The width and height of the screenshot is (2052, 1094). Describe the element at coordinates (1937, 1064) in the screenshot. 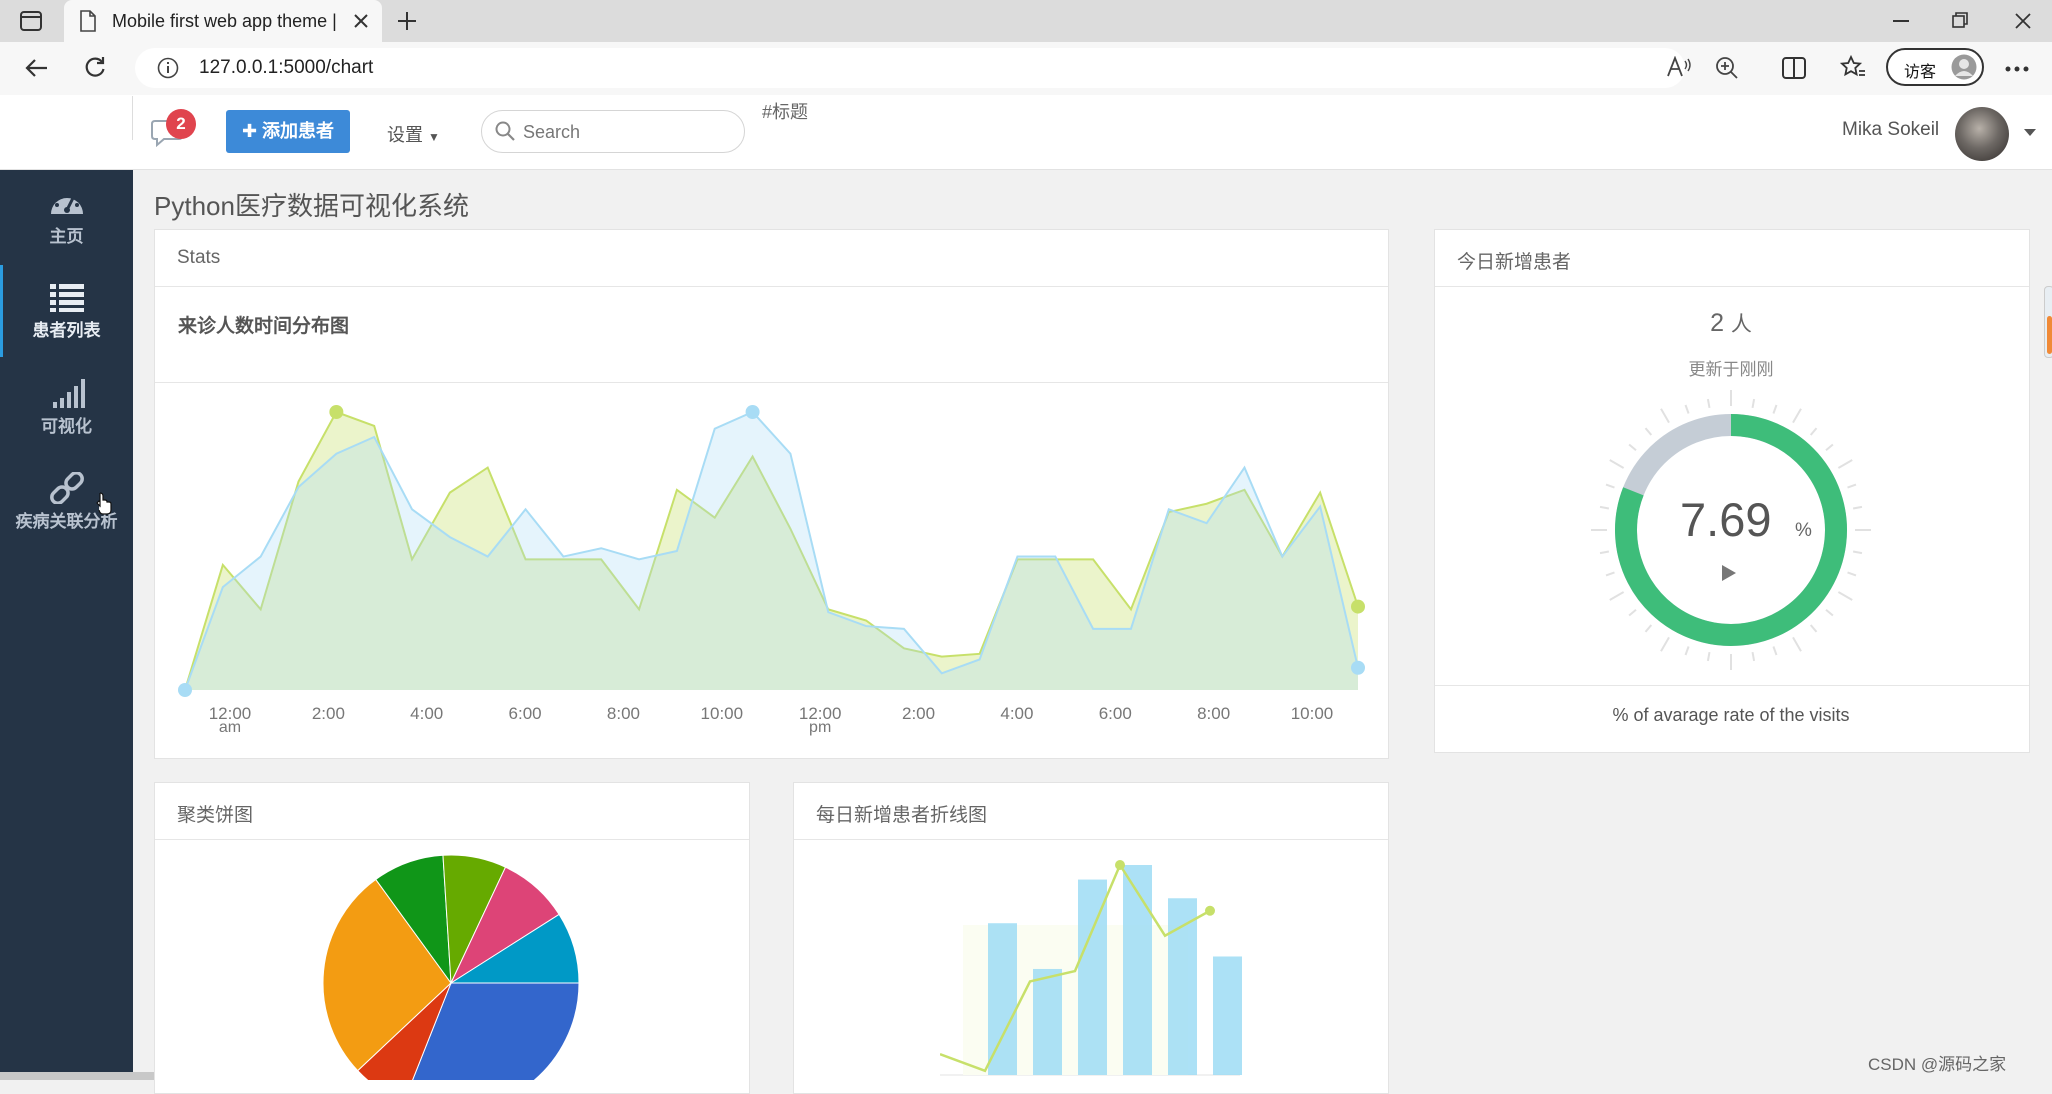

I see `watermark: CSDN @源码之家` at that location.